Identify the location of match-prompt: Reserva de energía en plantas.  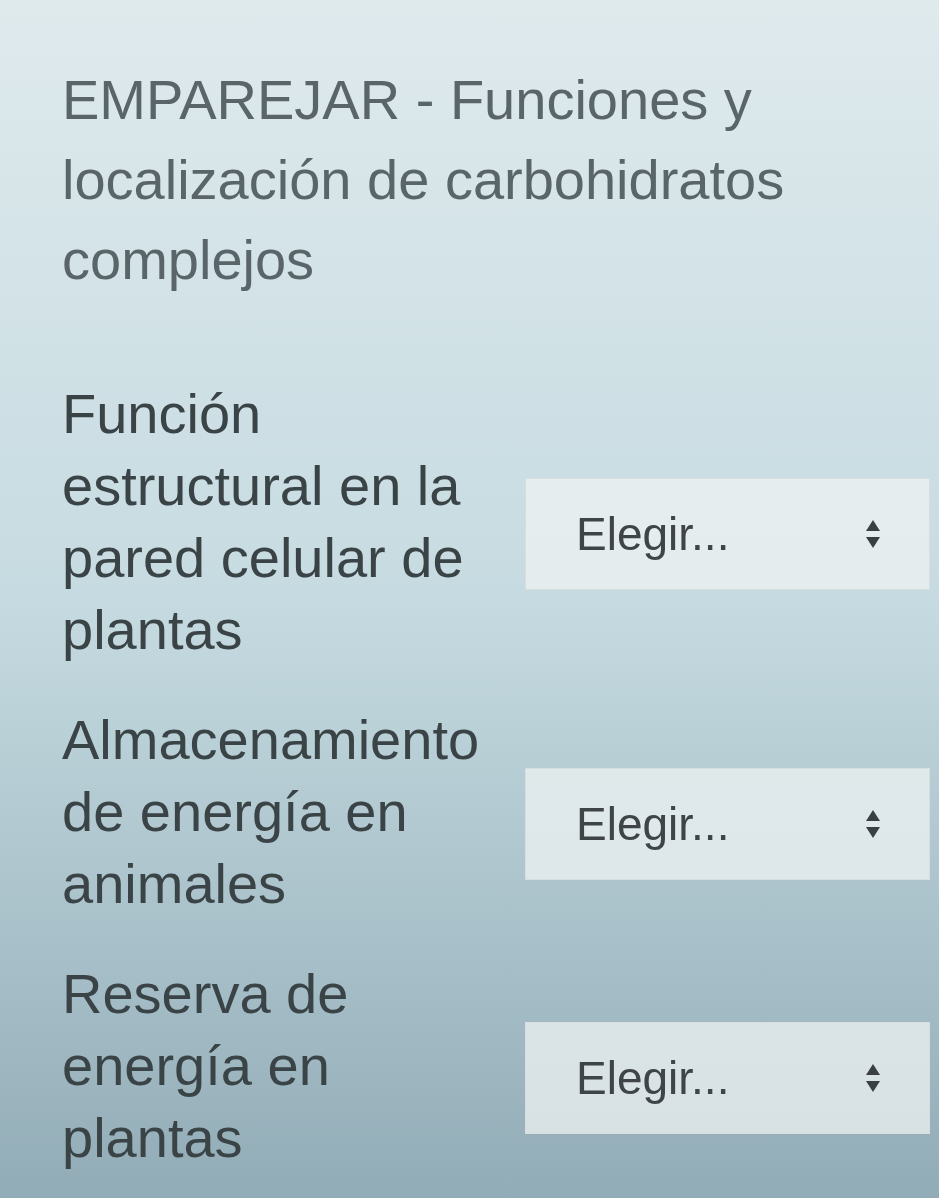
(206, 1066).